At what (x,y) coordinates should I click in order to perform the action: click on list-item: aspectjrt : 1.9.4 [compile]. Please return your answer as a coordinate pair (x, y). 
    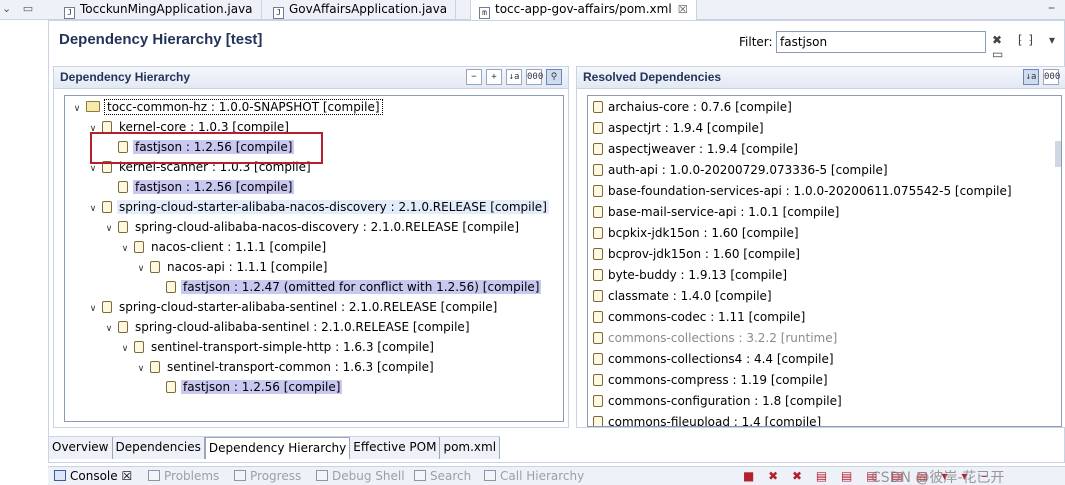
    Looking at the image, I should click on (677, 128).